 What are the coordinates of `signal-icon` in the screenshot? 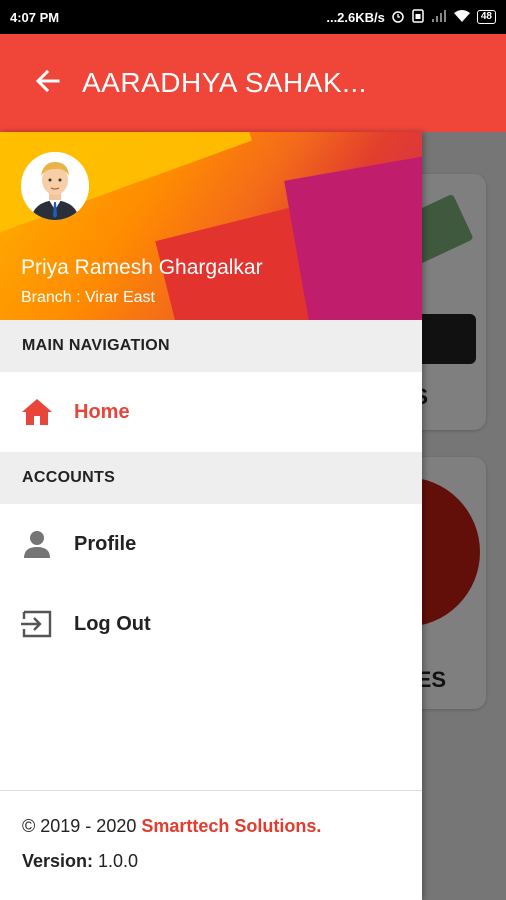 It's located at (439, 17).